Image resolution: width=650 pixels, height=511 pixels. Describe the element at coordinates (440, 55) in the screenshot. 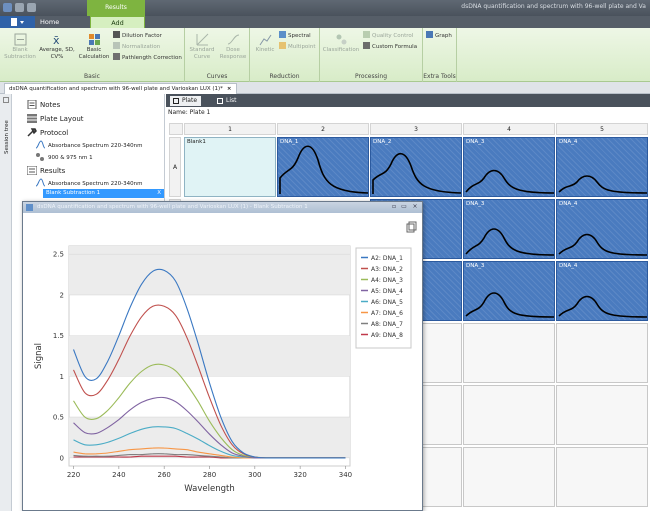

I see `ribbon-group-extra-tools: Graph Extra Tools` at that location.